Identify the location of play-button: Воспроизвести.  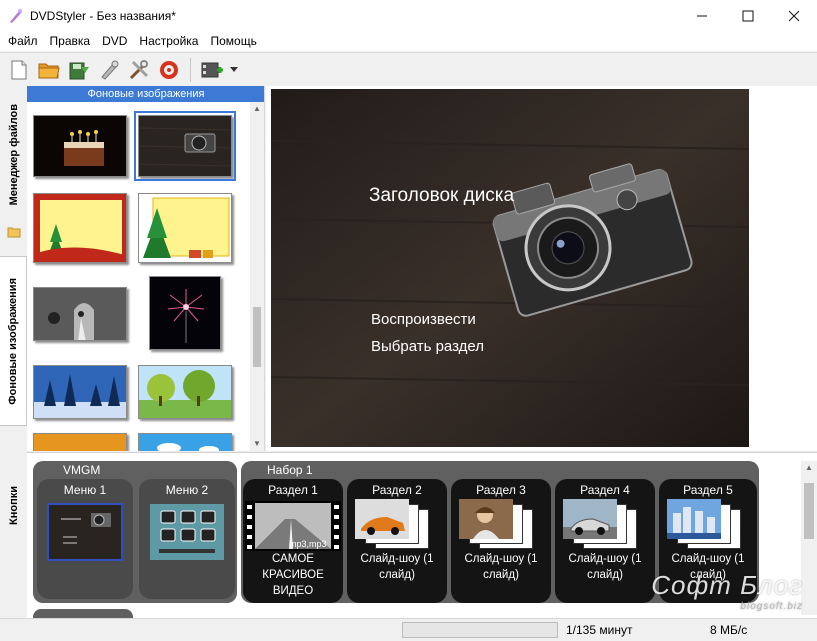
(423, 319).